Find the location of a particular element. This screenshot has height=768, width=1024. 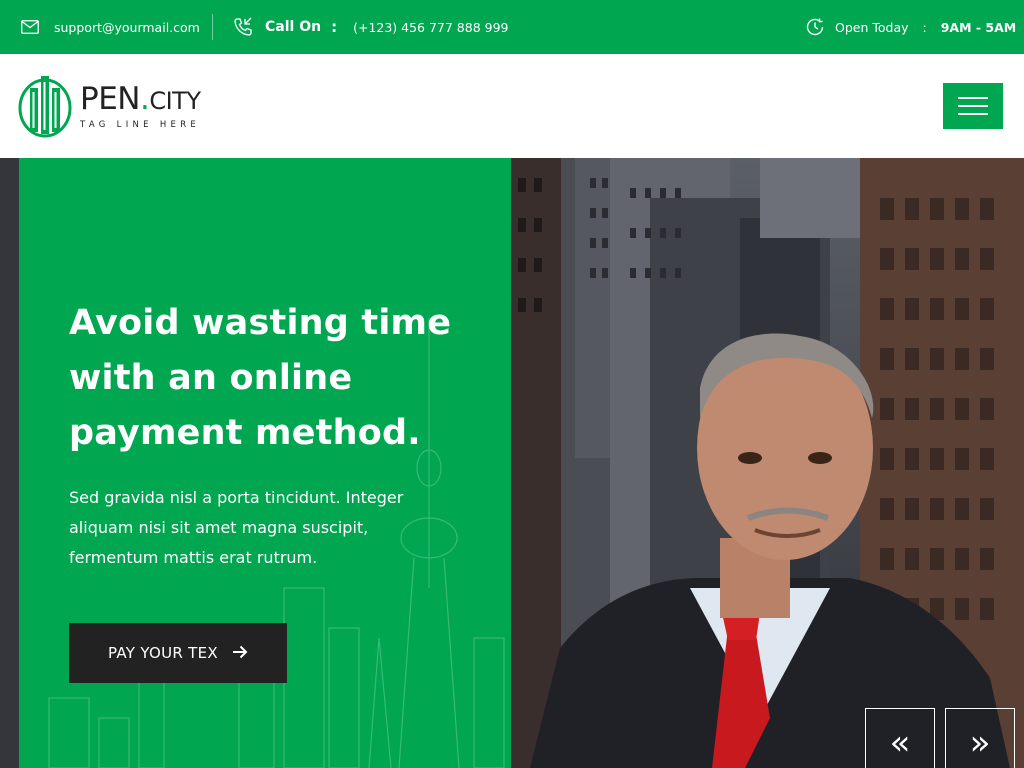

slider-next-button: » is located at coordinates (980, 738).